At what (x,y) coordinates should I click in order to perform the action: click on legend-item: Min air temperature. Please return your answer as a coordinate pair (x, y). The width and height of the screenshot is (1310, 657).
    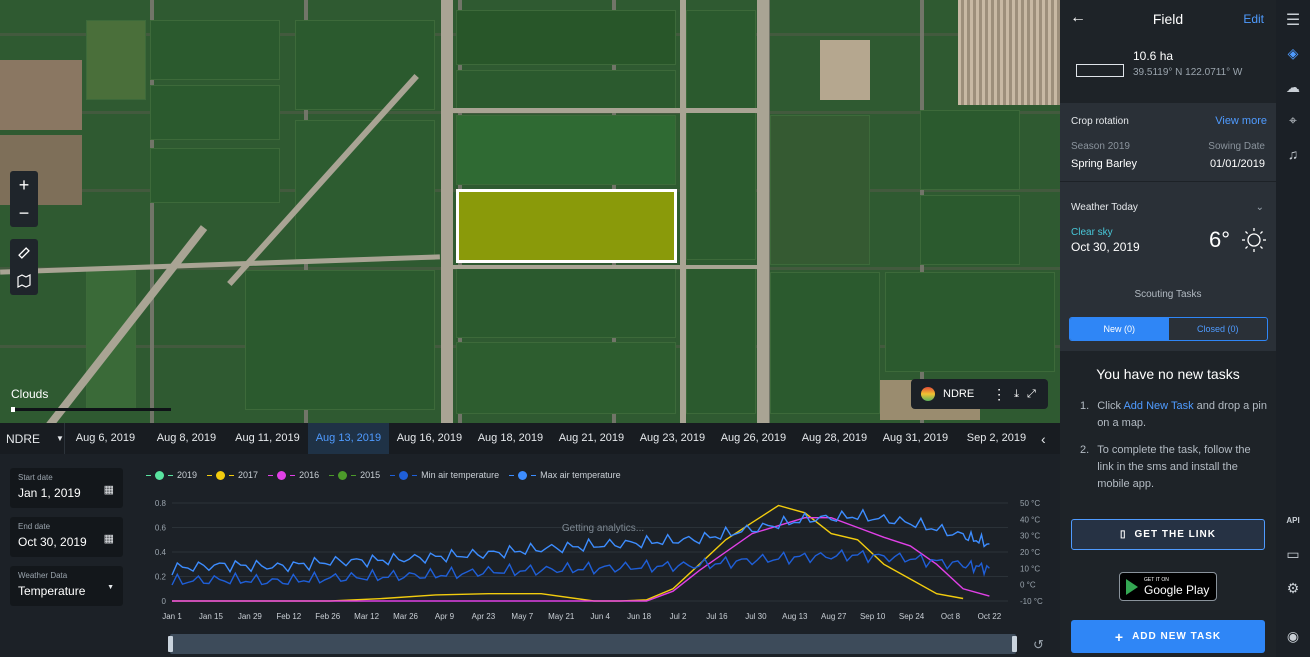
    Looking at the image, I should click on (444, 475).